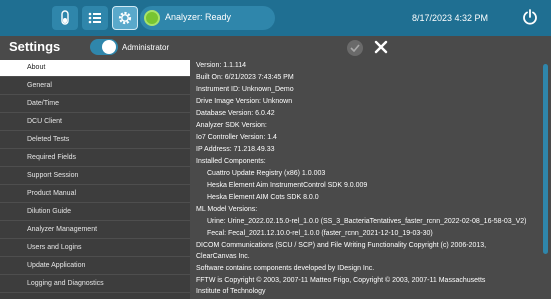  What do you see at coordinates (52, 157) in the screenshot?
I see `sidebar-item-label: Required Fields` at bounding box center [52, 157].